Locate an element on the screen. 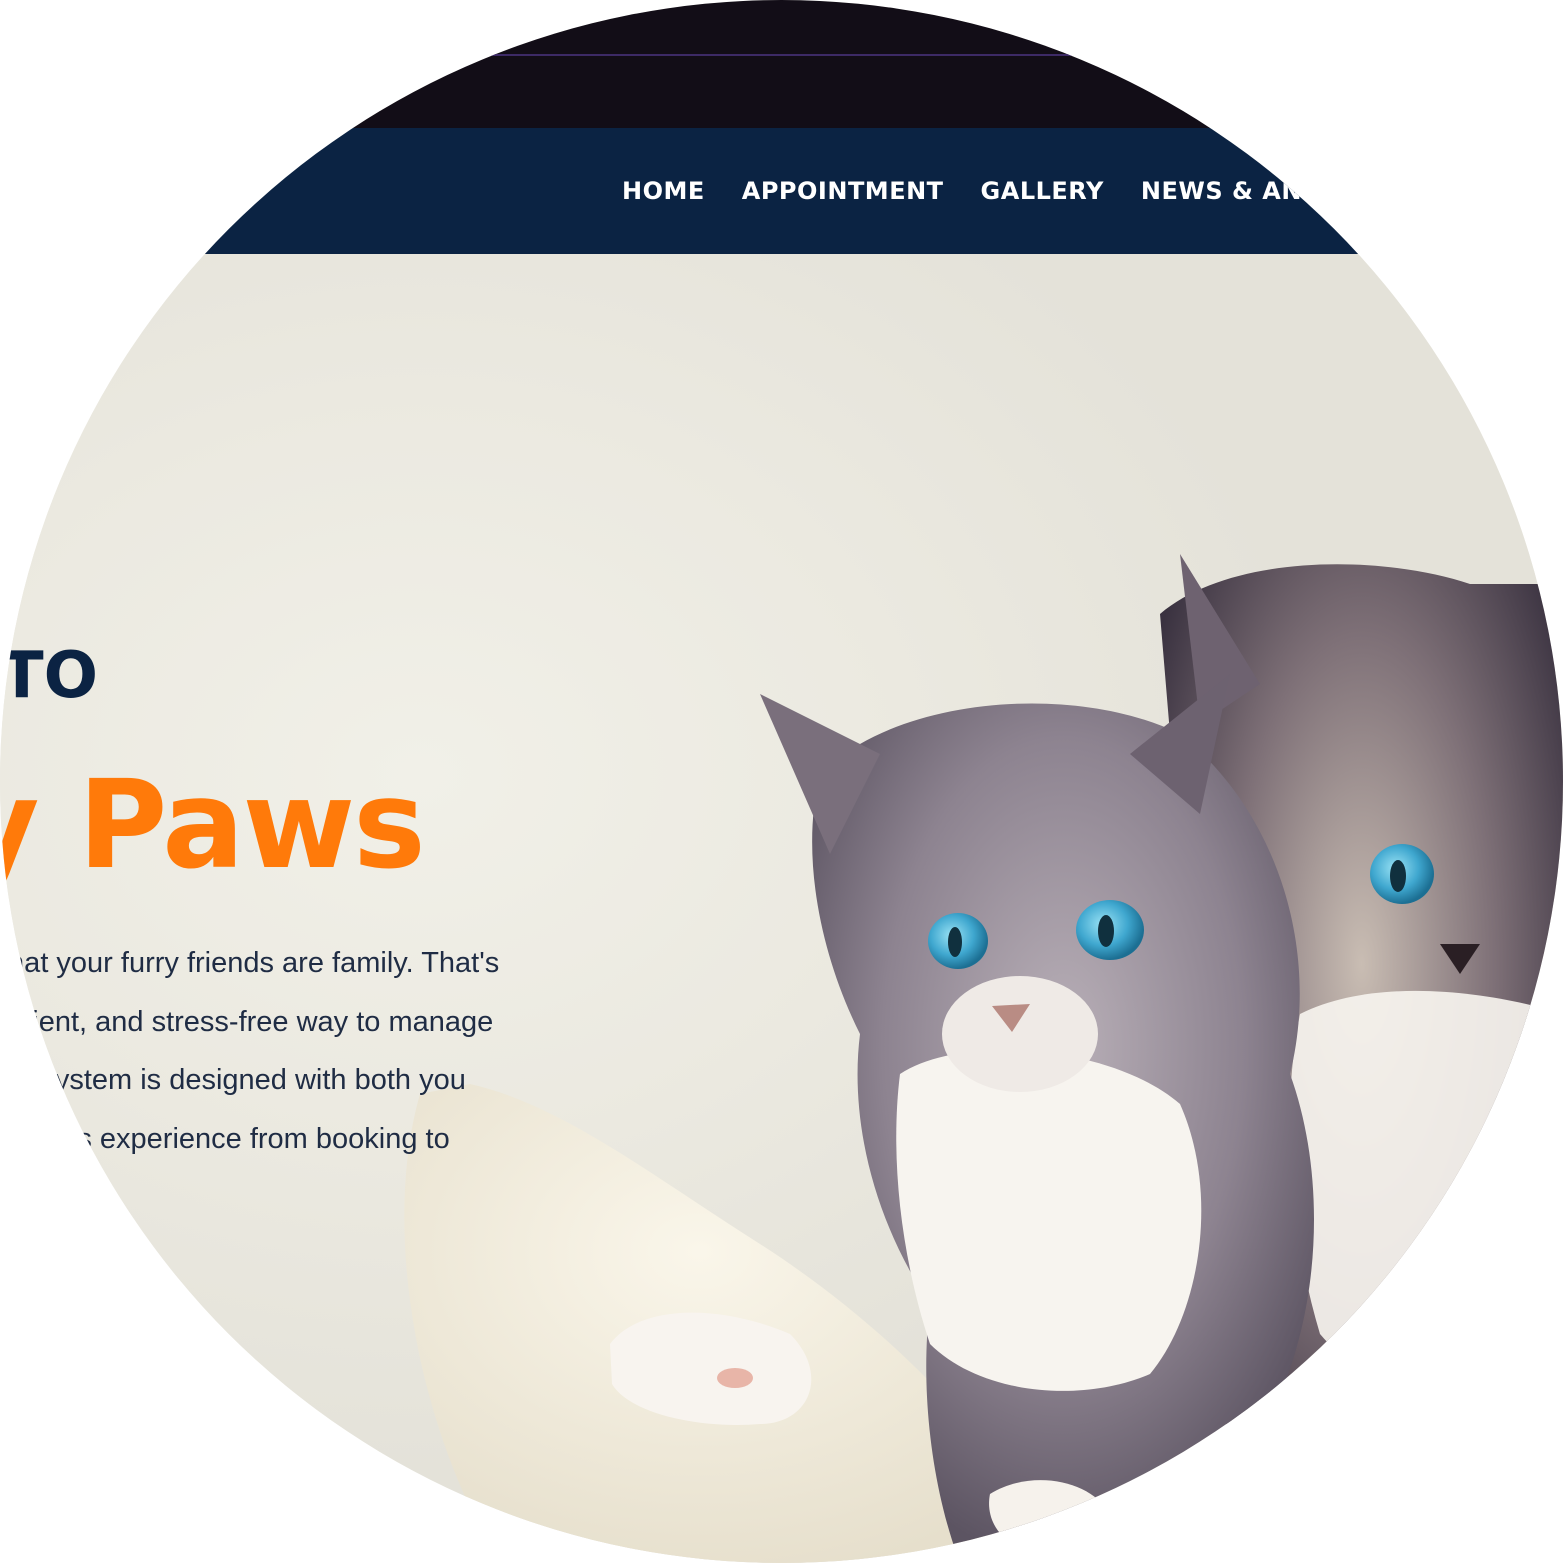 Image resolution: width=1563 pixels, height=1563 pixels. top-accent-line is located at coordinates (780, 55).